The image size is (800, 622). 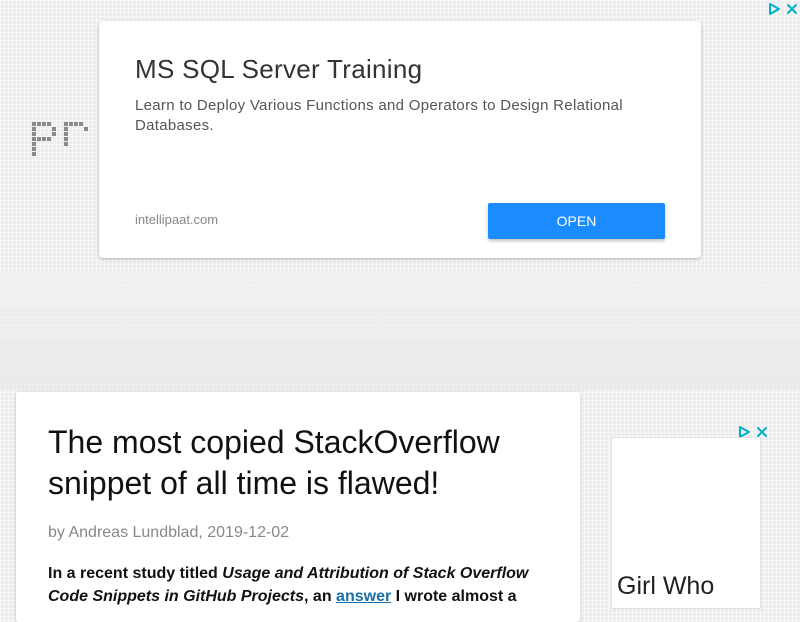 I want to click on ad-title: MS SQL Server Training, so click(x=278, y=69).